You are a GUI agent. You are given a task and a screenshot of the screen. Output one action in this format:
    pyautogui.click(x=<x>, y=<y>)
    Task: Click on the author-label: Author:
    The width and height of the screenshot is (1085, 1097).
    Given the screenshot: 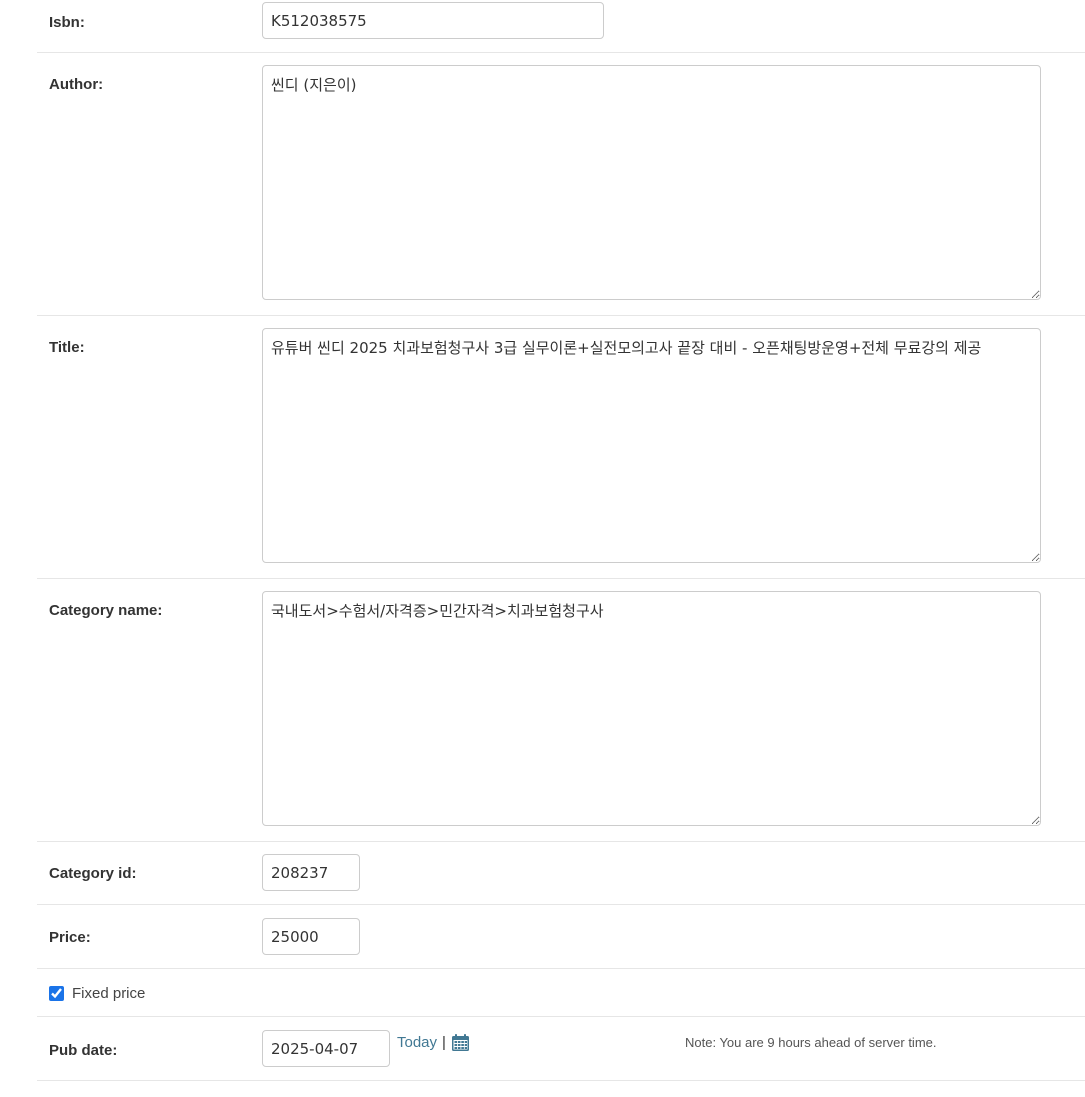 What is the action you would take?
    pyautogui.click(x=76, y=84)
    